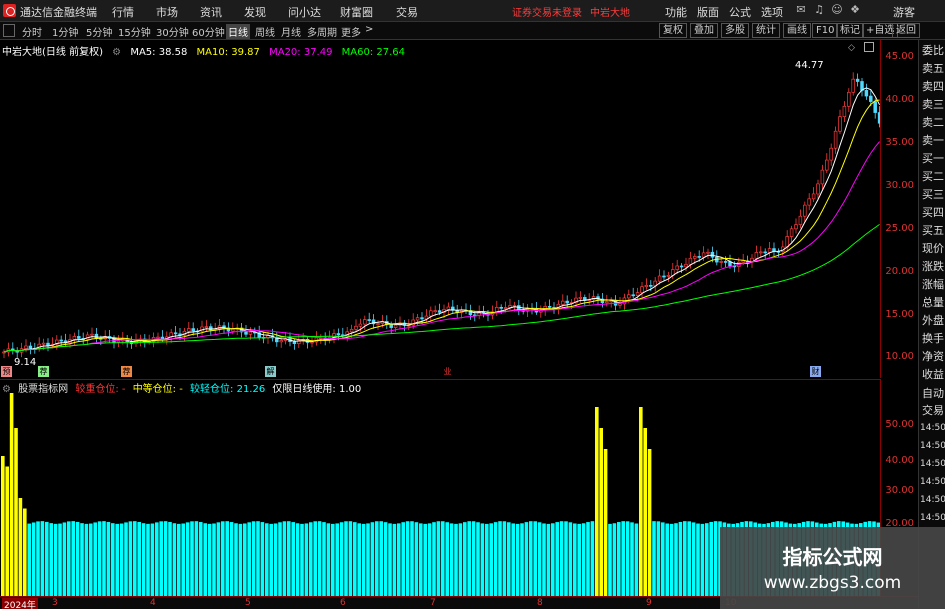 The image size is (945, 609). Describe the element at coordinates (932, 338) in the screenshot. I see `side-menu-item: 换手` at that location.